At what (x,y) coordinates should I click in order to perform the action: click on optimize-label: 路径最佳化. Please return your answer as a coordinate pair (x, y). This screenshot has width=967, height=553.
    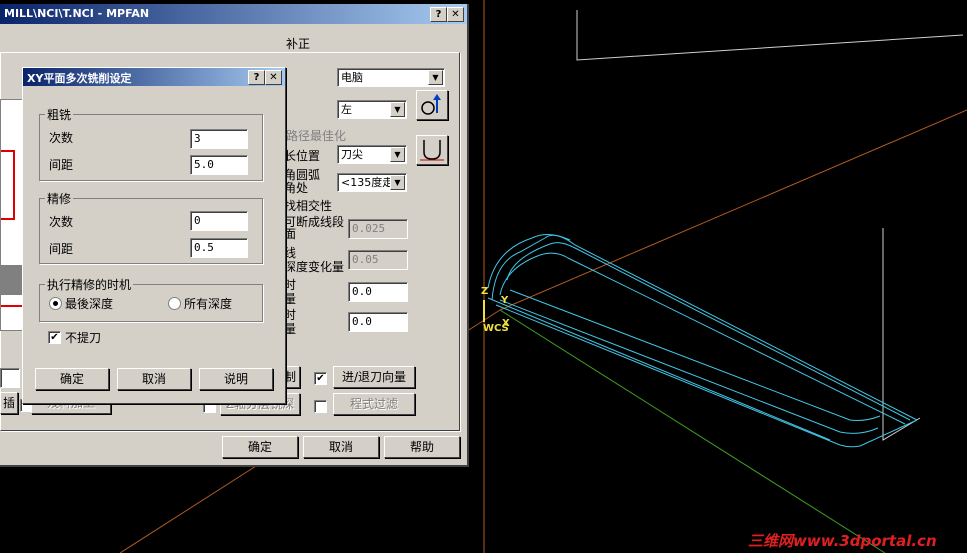
    Looking at the image, I should click on (316, 136).